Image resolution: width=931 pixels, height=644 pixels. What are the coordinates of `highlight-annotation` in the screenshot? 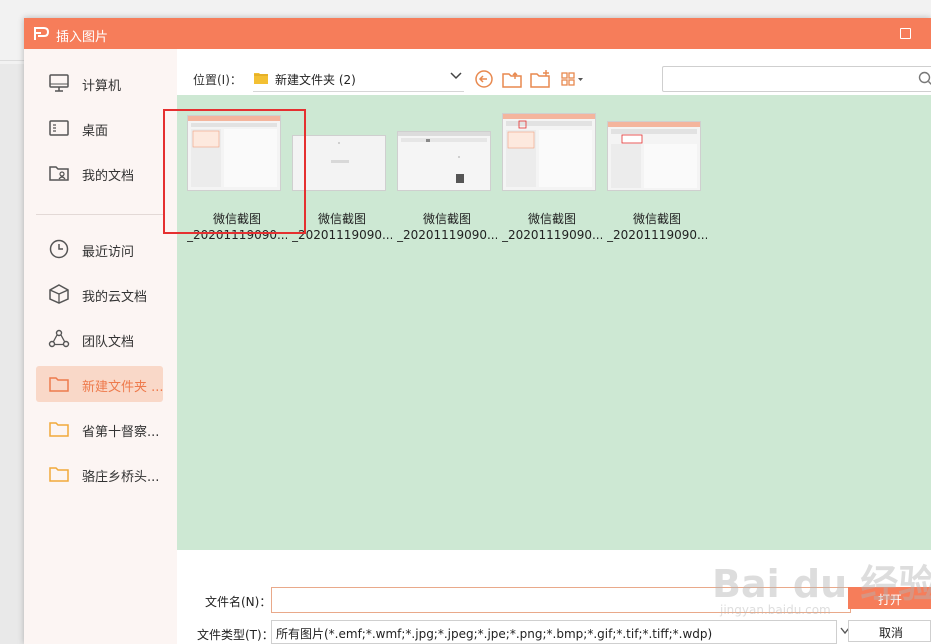 It's located at (234, 171).